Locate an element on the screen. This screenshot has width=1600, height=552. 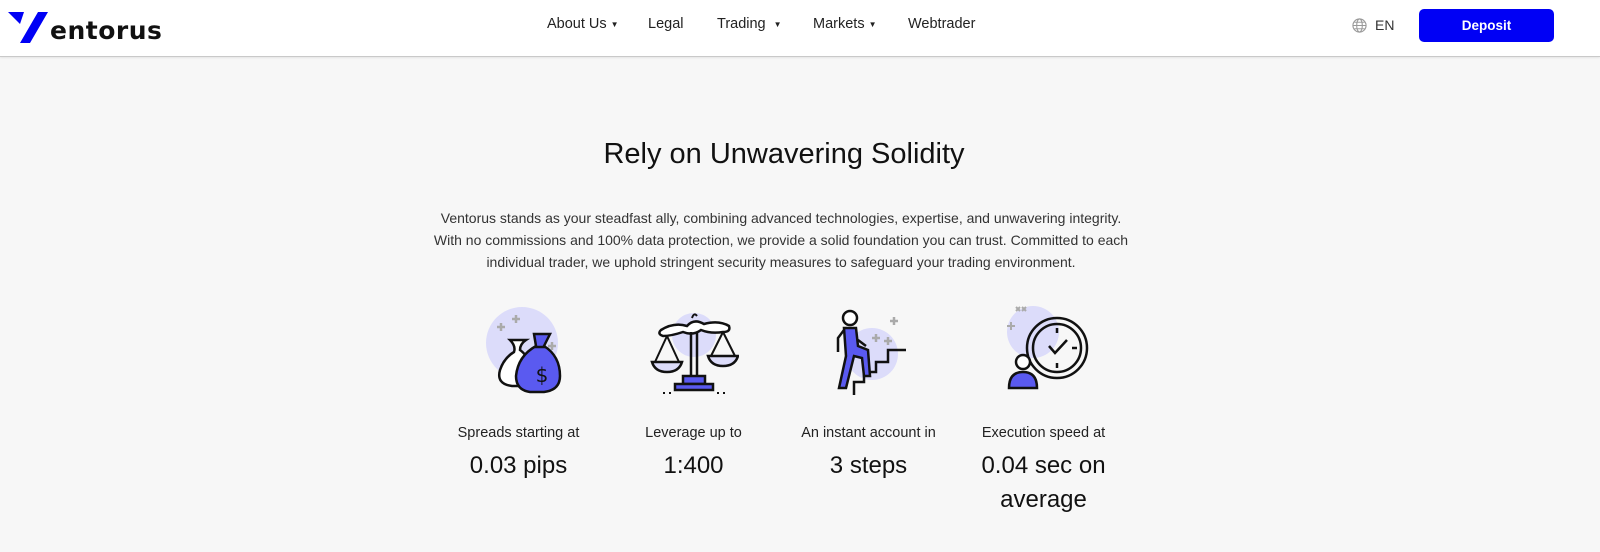
feature-value: 3 steps is located at coordinates (868, 465).